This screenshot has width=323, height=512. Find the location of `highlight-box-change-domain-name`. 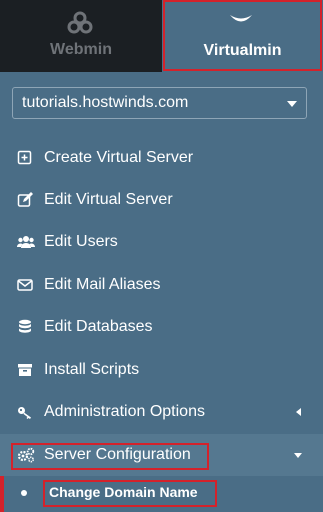

highlight-box-change-domain-name is located at coordinates (130, 493).